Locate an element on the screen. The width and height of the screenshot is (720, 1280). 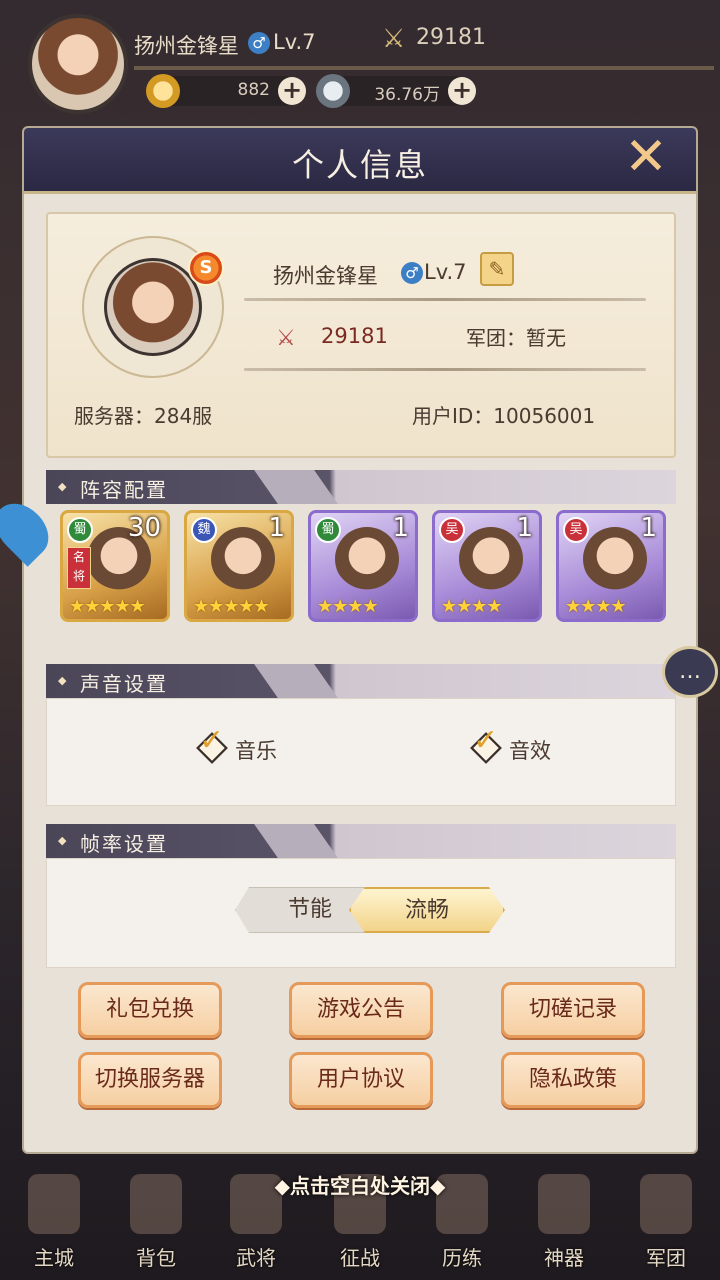
famous-general-tag: 名将 is located at coordinates (79, 568).